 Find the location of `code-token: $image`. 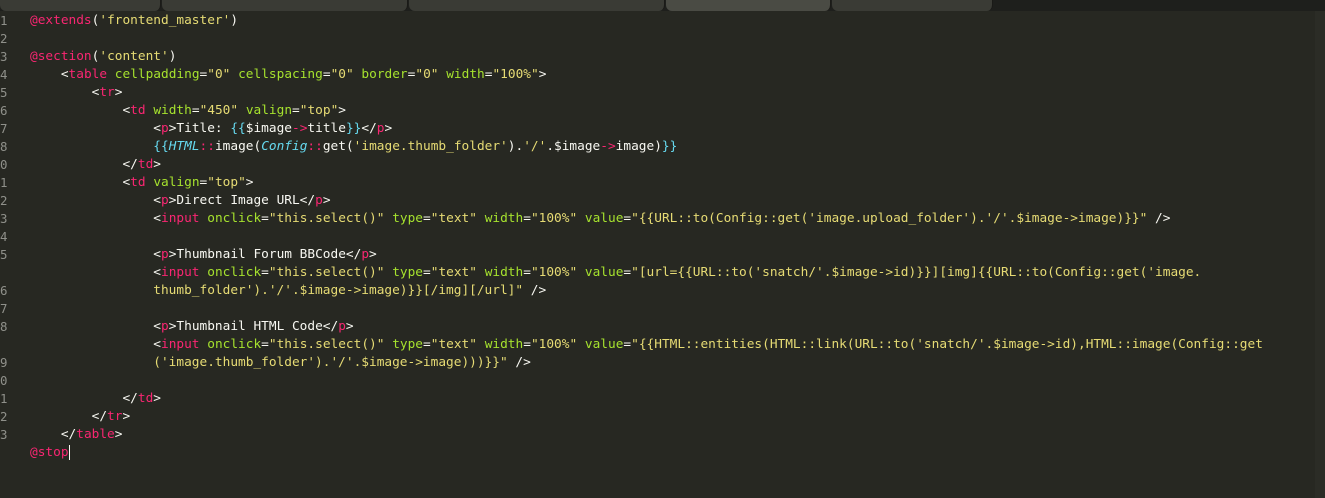

code-token: $image is located at coordinates (268, 128).